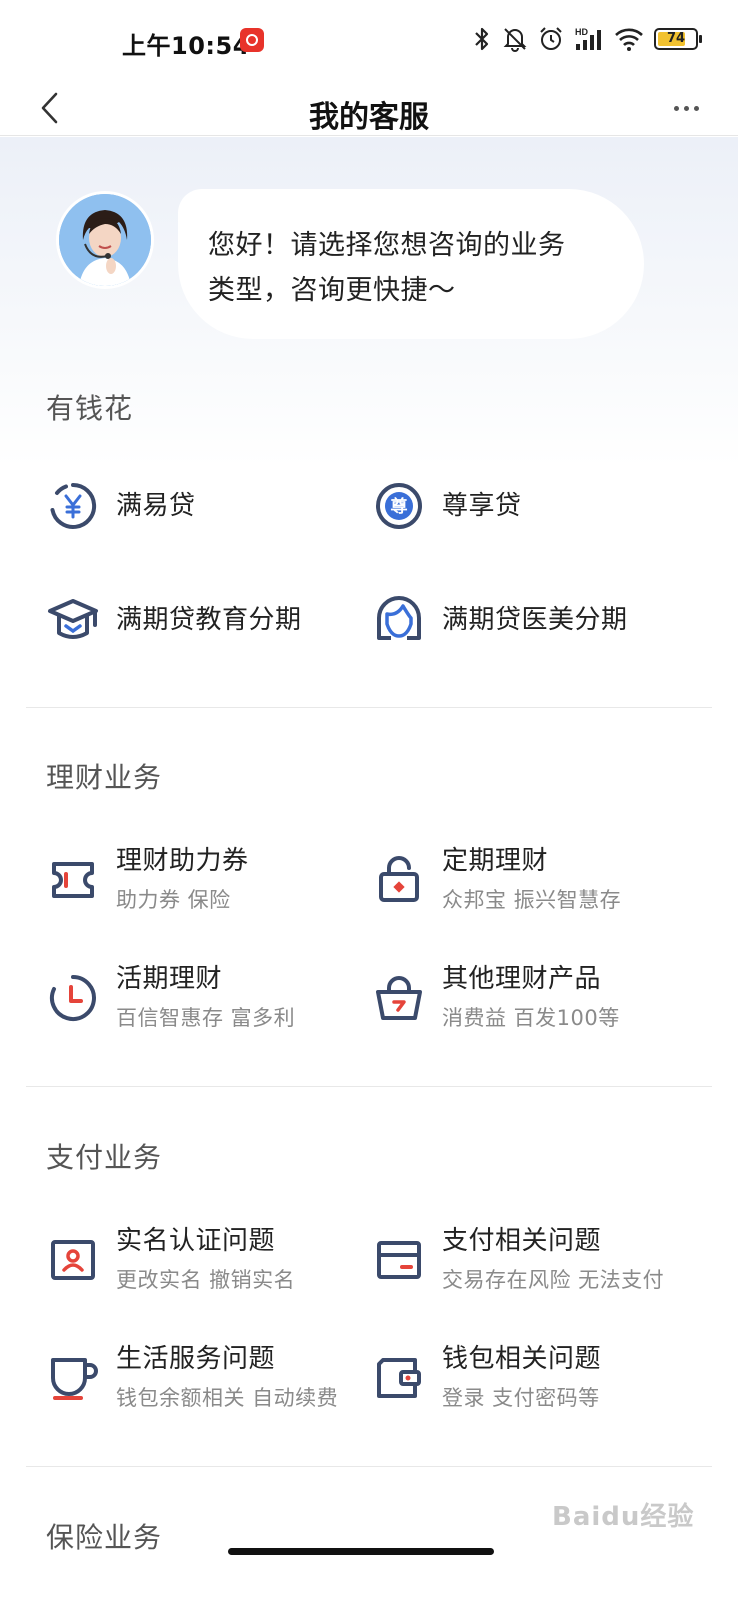 The width and height of the screenshot is (738, 1600). Describe the element at coordinates (227, 1398) in the screenshot. I see `service-subtitle: 钱包余额相关 自动续费` at that location.